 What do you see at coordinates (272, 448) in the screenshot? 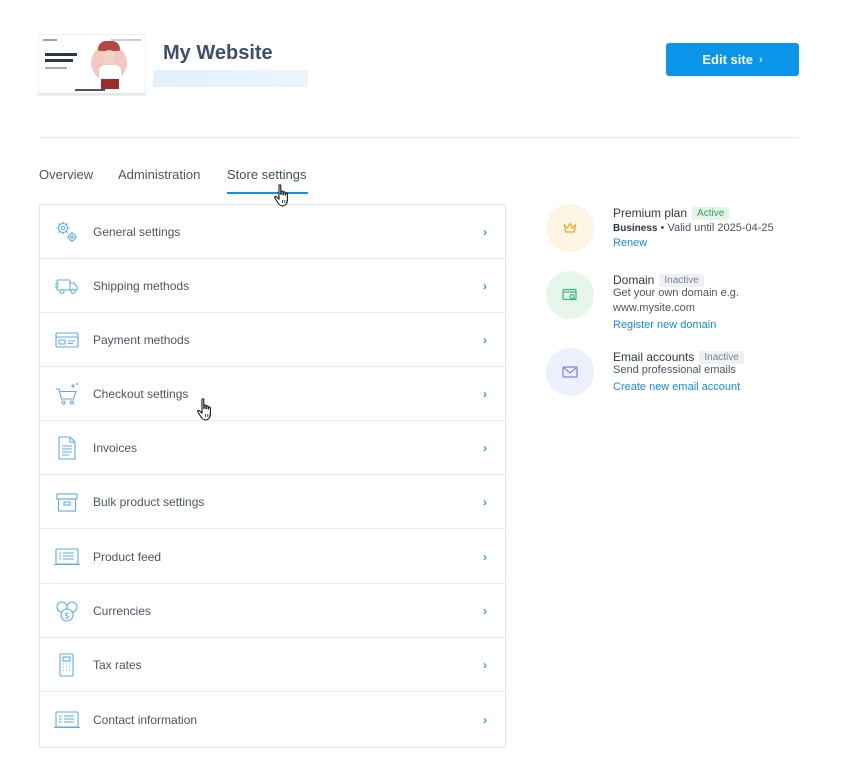
I see `list-item-invoices: Invoices ›` at bounding box center [272, 448].